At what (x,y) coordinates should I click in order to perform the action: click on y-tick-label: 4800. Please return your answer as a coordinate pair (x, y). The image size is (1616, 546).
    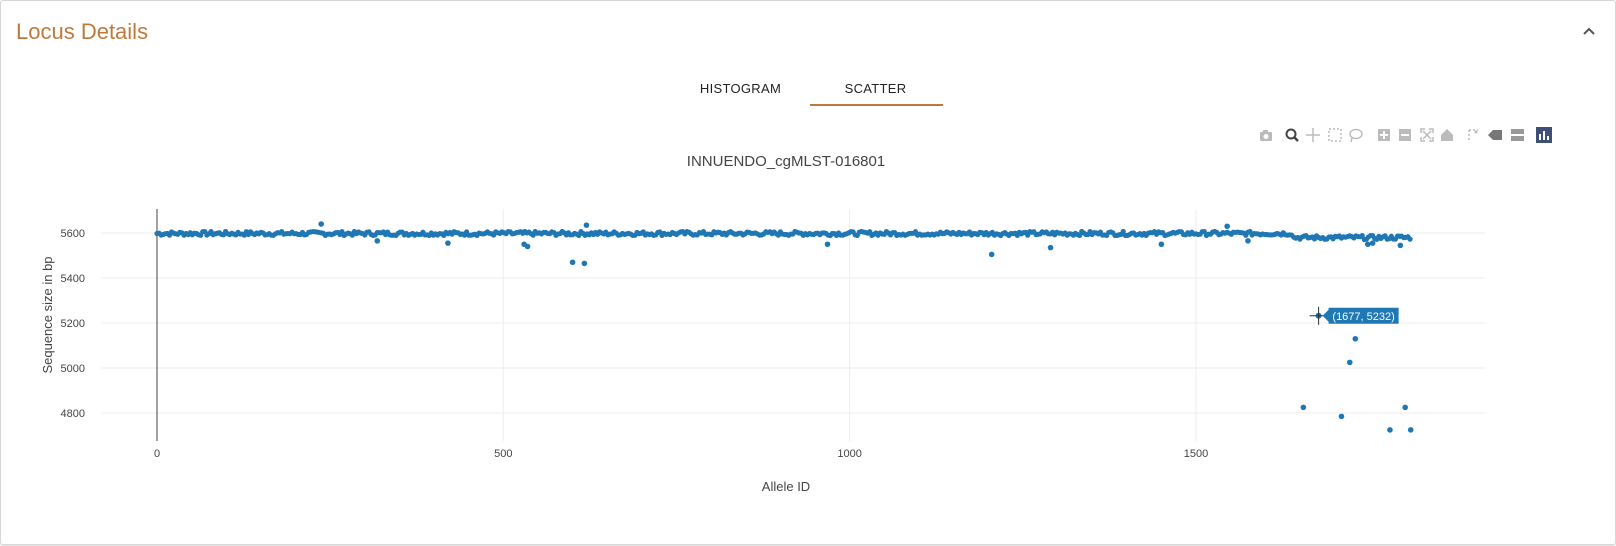
    Looking at the image, I should click on (73, 414).